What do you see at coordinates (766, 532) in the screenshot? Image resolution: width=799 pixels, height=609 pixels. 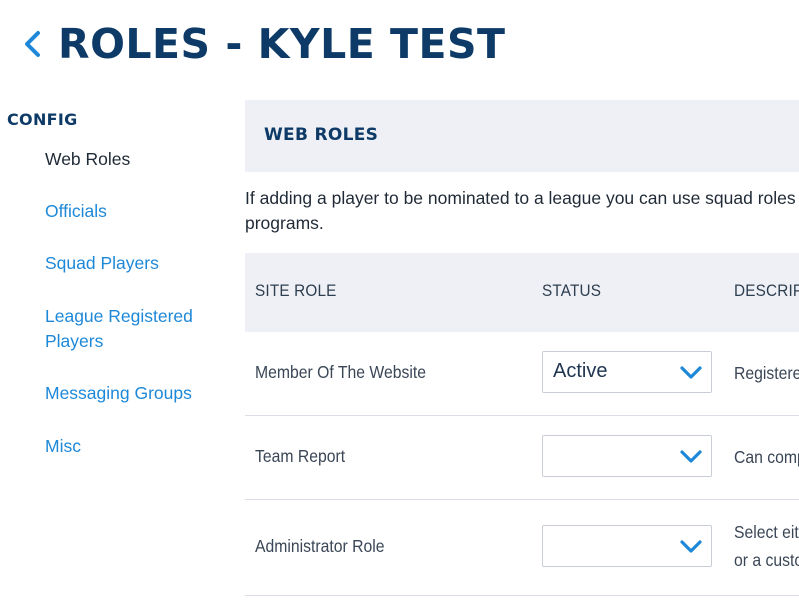 I see `description-line-1: Select eit` at bounding box center [766, 532].